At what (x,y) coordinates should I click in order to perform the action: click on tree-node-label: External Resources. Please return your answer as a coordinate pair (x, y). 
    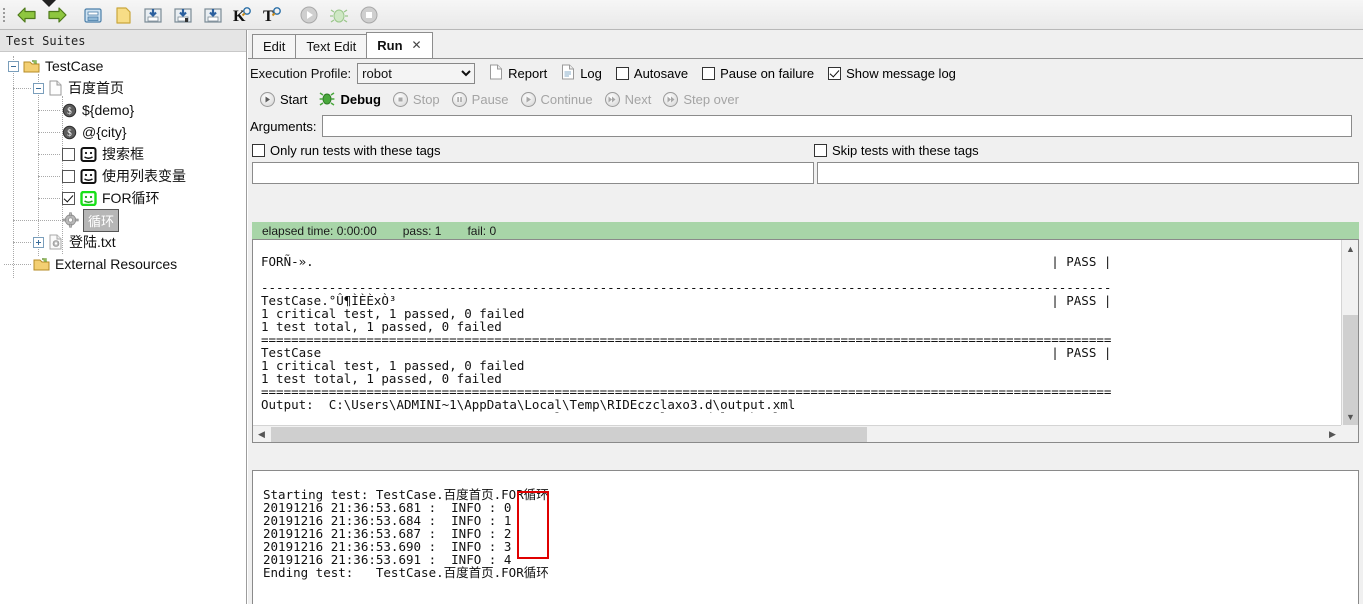
    Looking at the image, I should click on (116, 264).